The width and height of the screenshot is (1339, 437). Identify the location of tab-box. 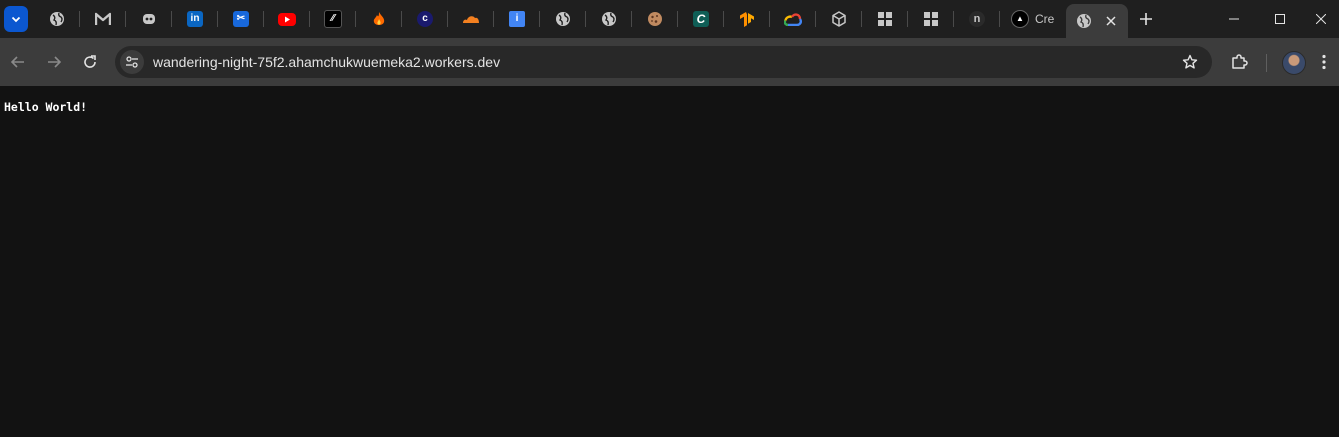
(839, 19).